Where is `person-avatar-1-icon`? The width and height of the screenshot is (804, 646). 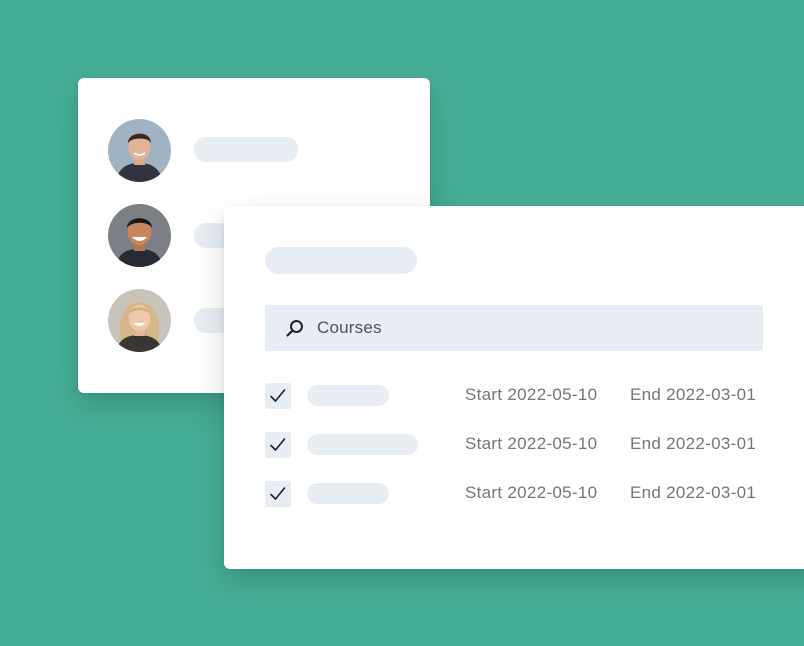 person-avatar-1-icon is located at coordinates (139, 150).